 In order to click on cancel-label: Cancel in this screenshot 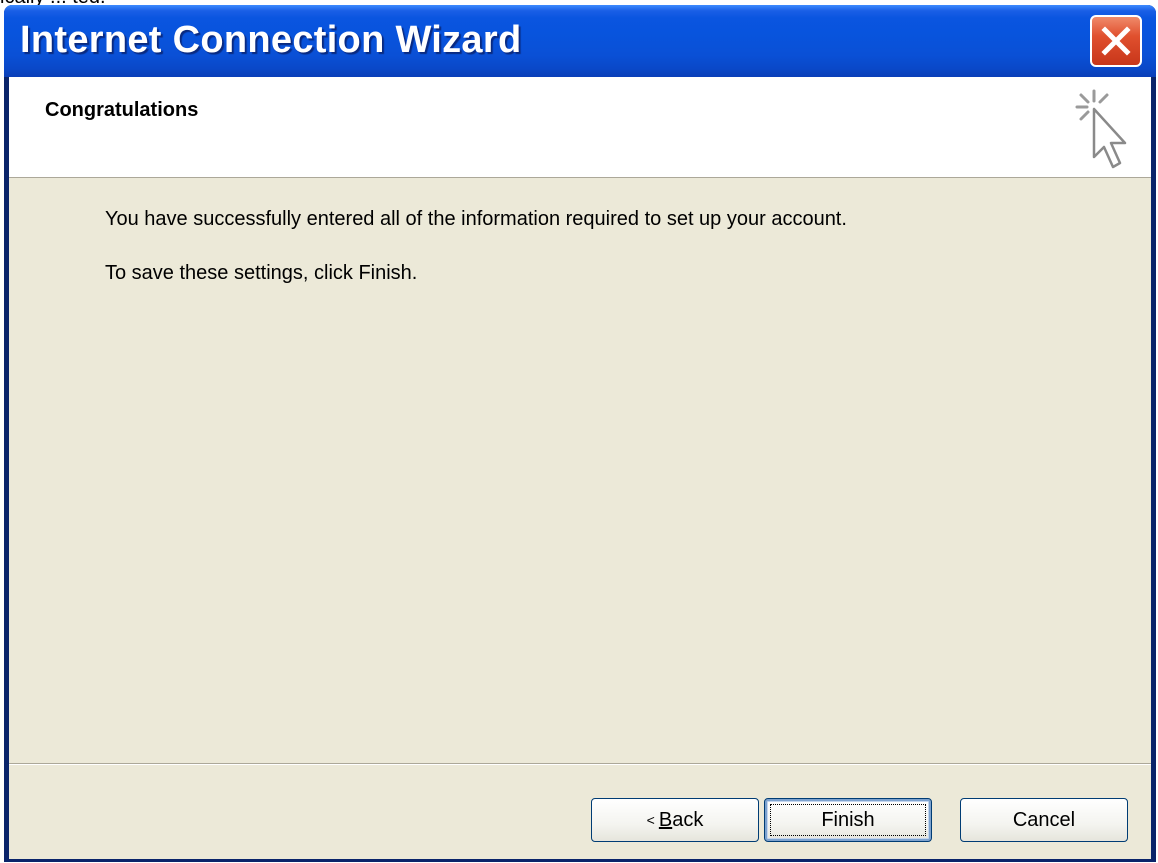, I will do `click(1044, 819)`.